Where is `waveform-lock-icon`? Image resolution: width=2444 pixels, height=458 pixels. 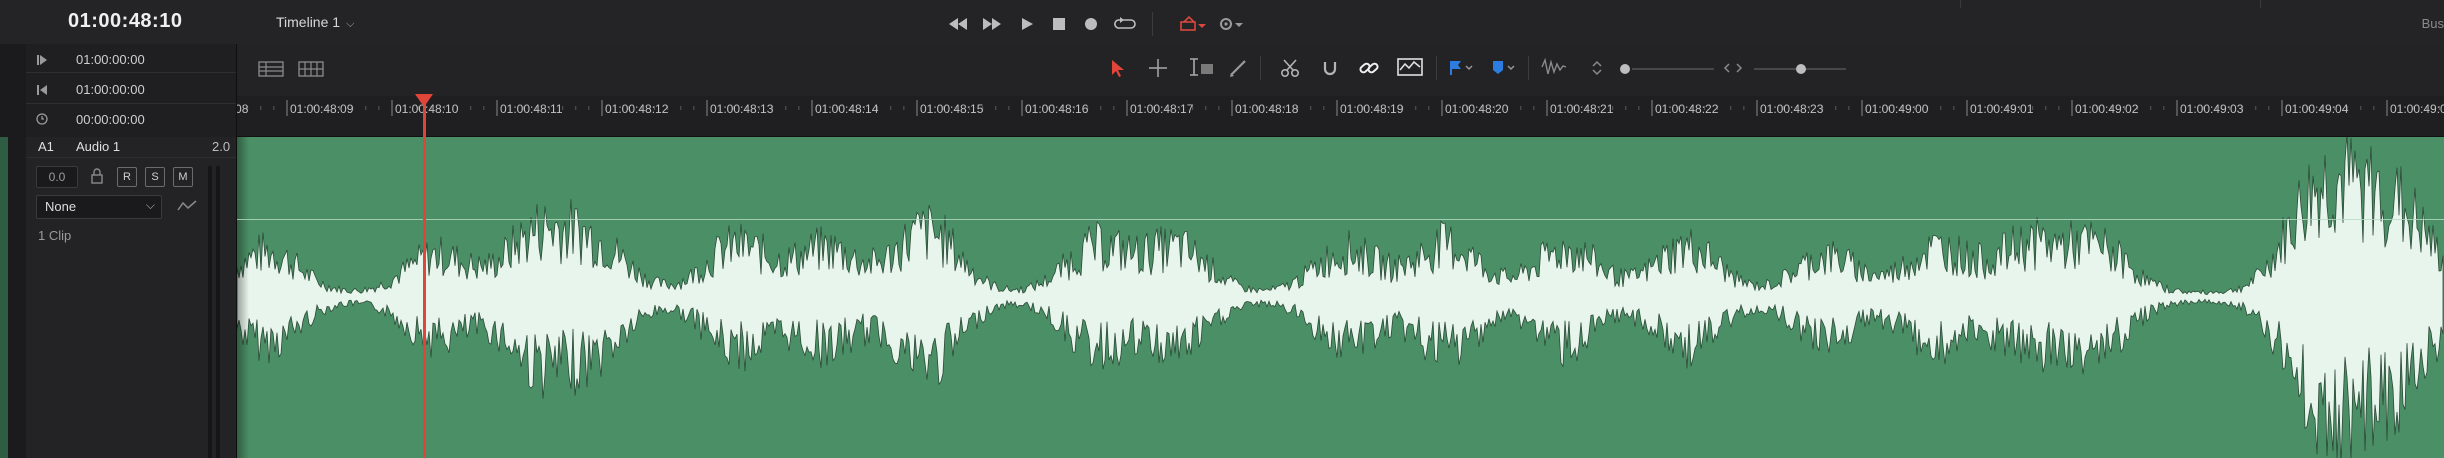 waveform-lock-icon is located at coordinates (1410, 67).